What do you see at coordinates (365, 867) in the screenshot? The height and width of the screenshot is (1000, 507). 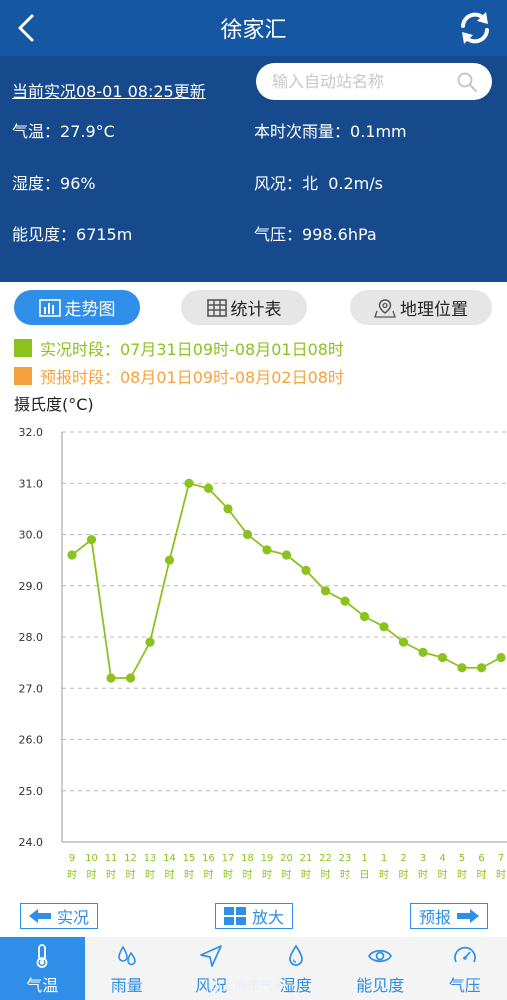 I see `x-tick-label: 1日` at bounding box center [365, 867].